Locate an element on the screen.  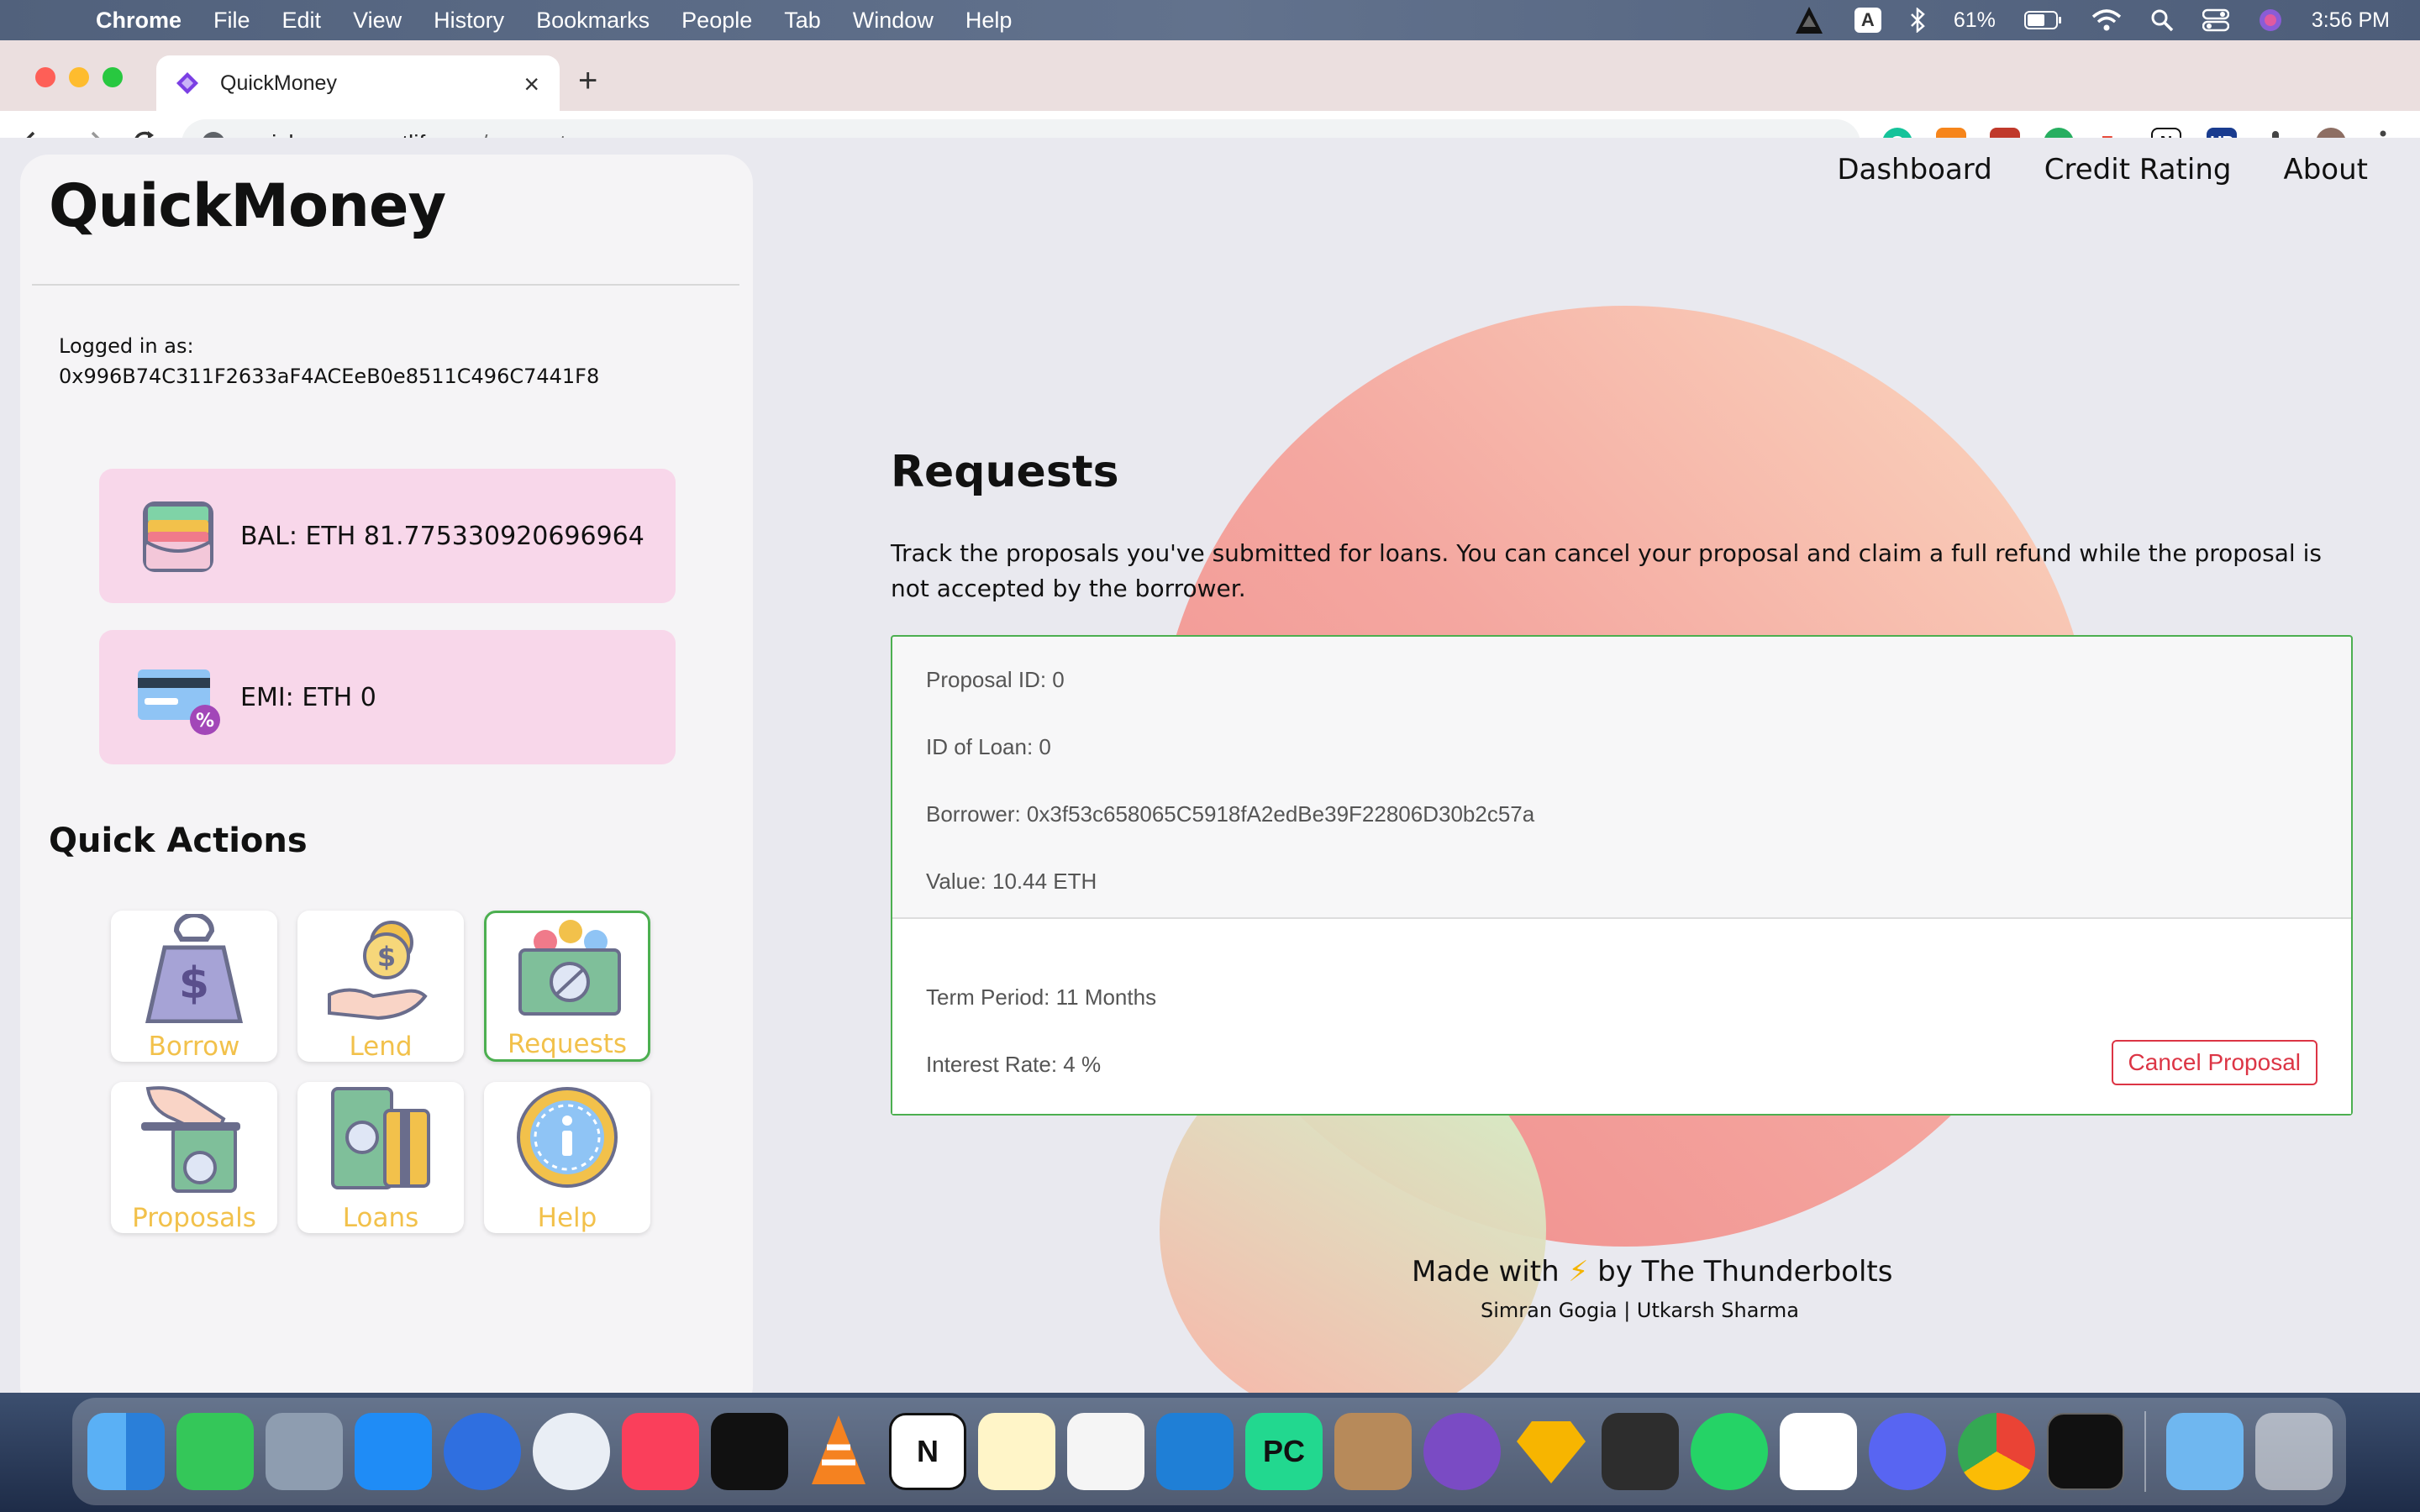
sketch-icon is located at coordinates (1551, 1451).